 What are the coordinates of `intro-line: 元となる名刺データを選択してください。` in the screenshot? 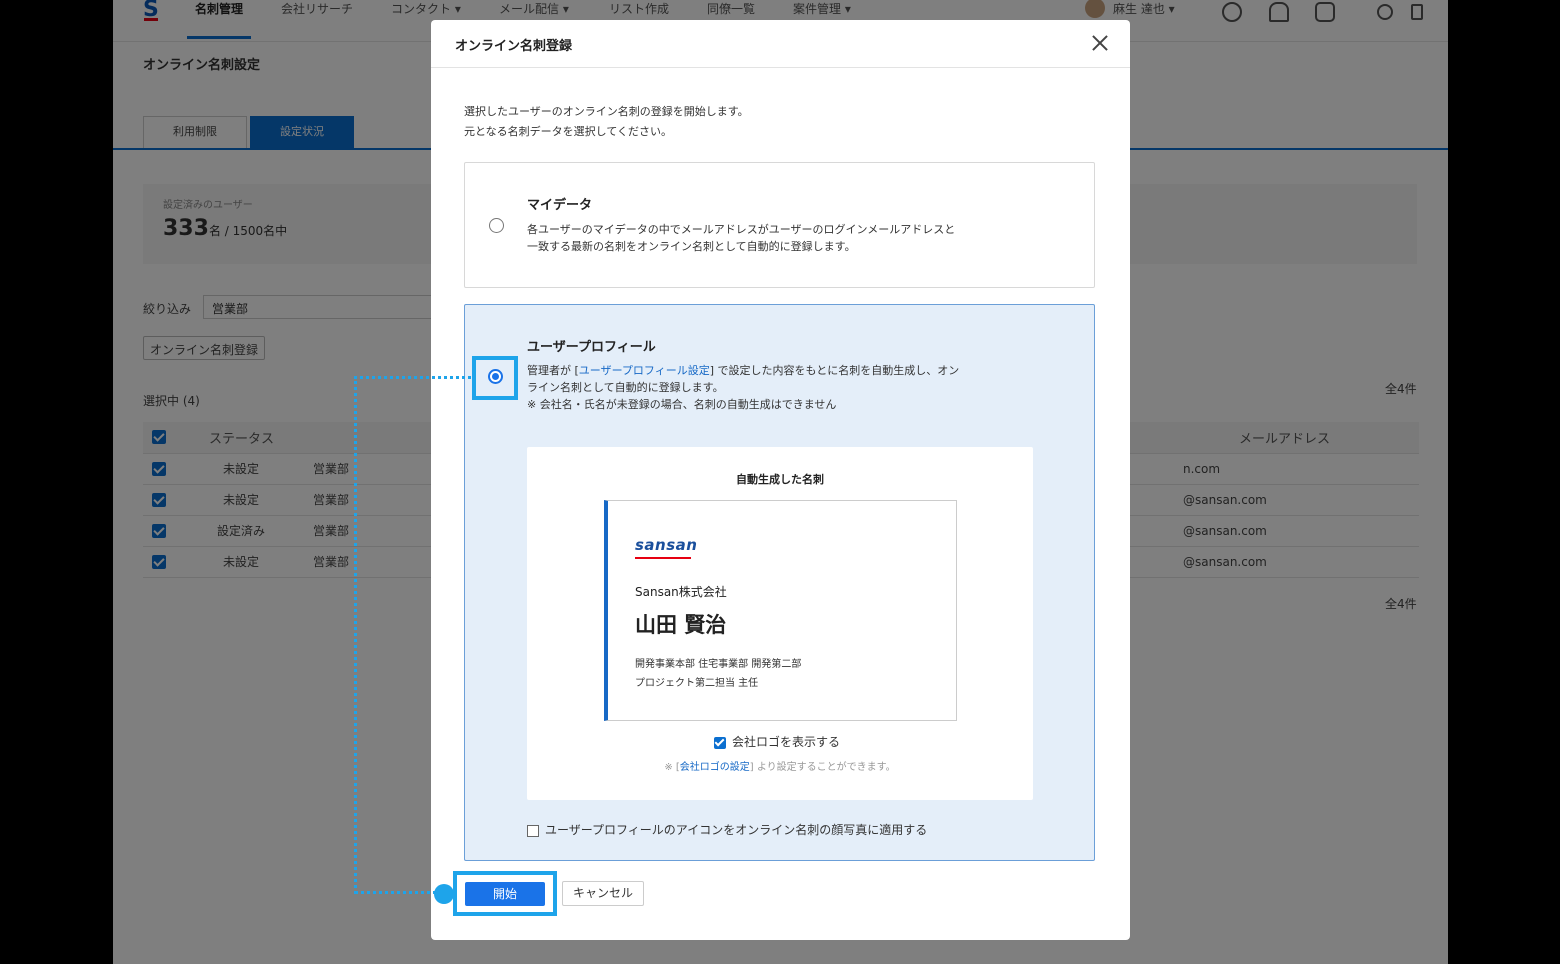 It's located at (568, 131).